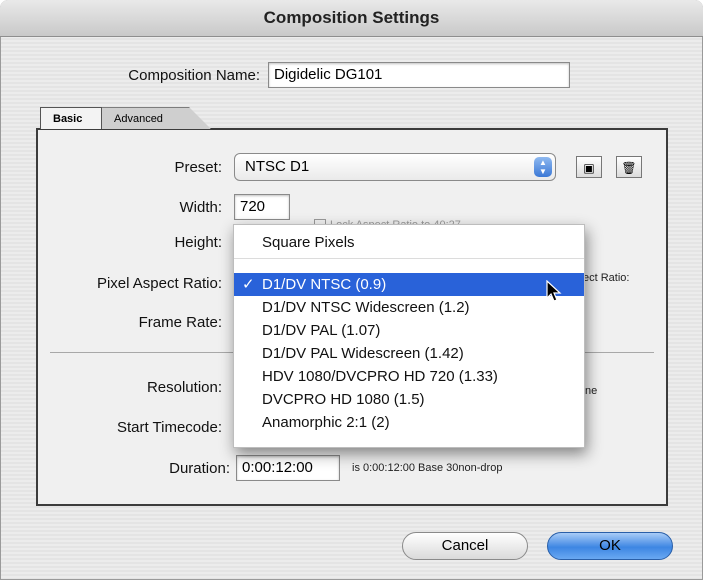 This screenshot has height=580, width=703. What do you see at coordinates (409, 242) in the screenshot?
I see `menu-item-square-pixels: Square Pixels` at bounding box center [409, 242].